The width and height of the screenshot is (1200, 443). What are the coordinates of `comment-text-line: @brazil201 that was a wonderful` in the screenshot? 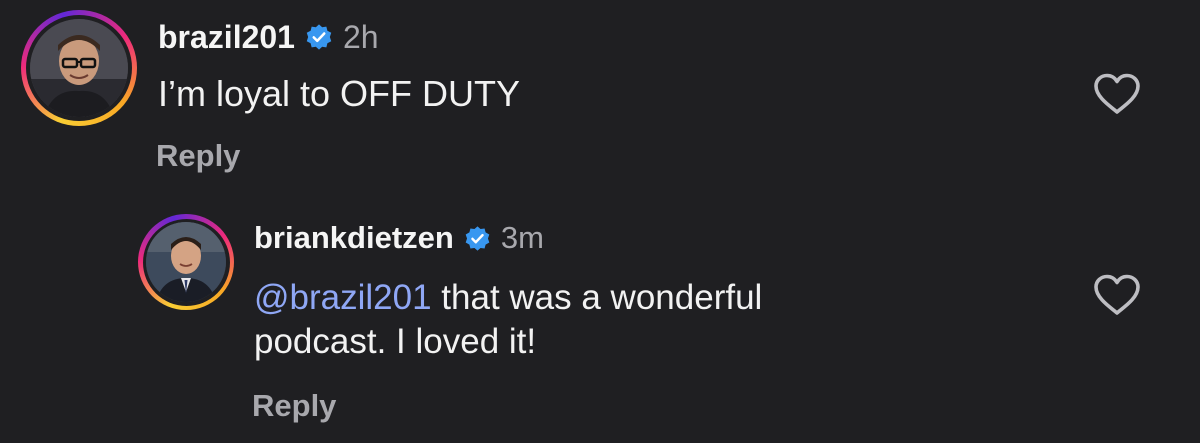 It's located at (508, 298).